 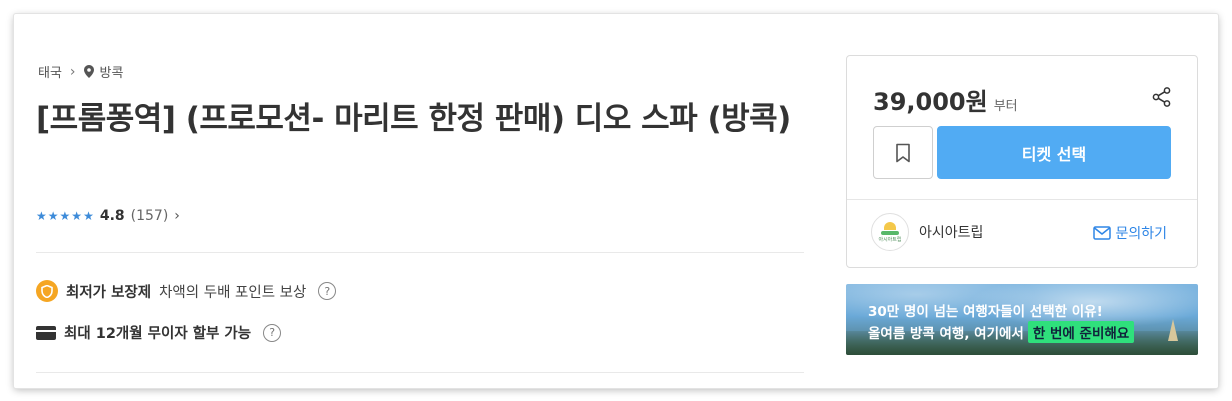 What do you see at coordinates (930, 102) in the screenshot?
I see `price-amount: 39,000원` at bounding box center [930, 102].